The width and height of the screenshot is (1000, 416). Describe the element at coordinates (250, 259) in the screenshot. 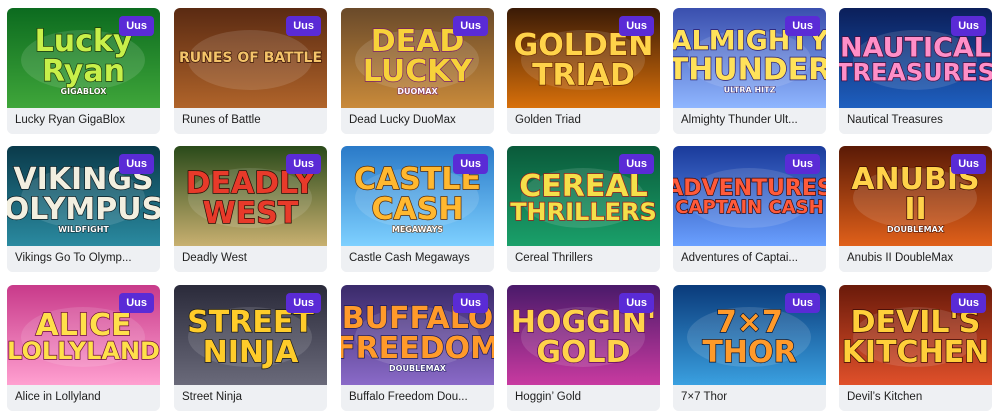

I see `game-caption: Deadly West` at that location.